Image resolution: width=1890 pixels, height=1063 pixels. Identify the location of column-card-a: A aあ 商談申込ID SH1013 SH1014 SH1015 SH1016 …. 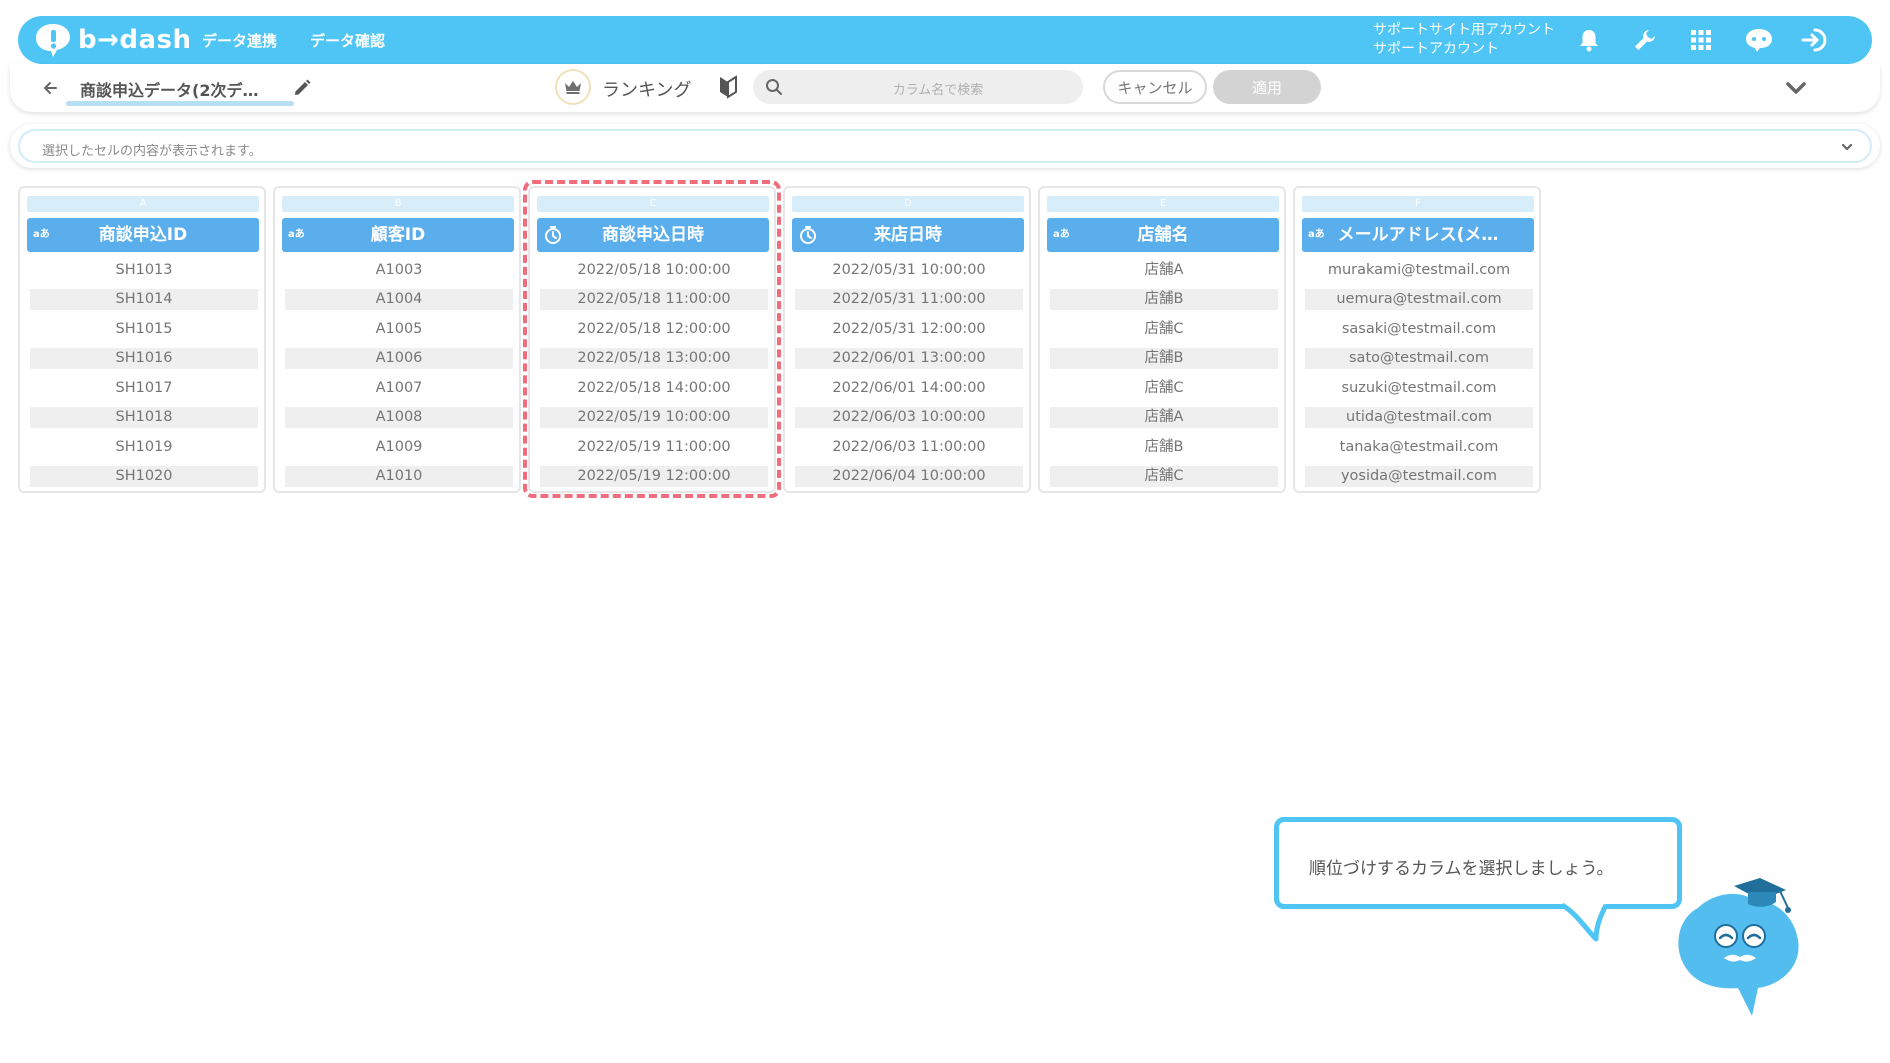
(142, 339).